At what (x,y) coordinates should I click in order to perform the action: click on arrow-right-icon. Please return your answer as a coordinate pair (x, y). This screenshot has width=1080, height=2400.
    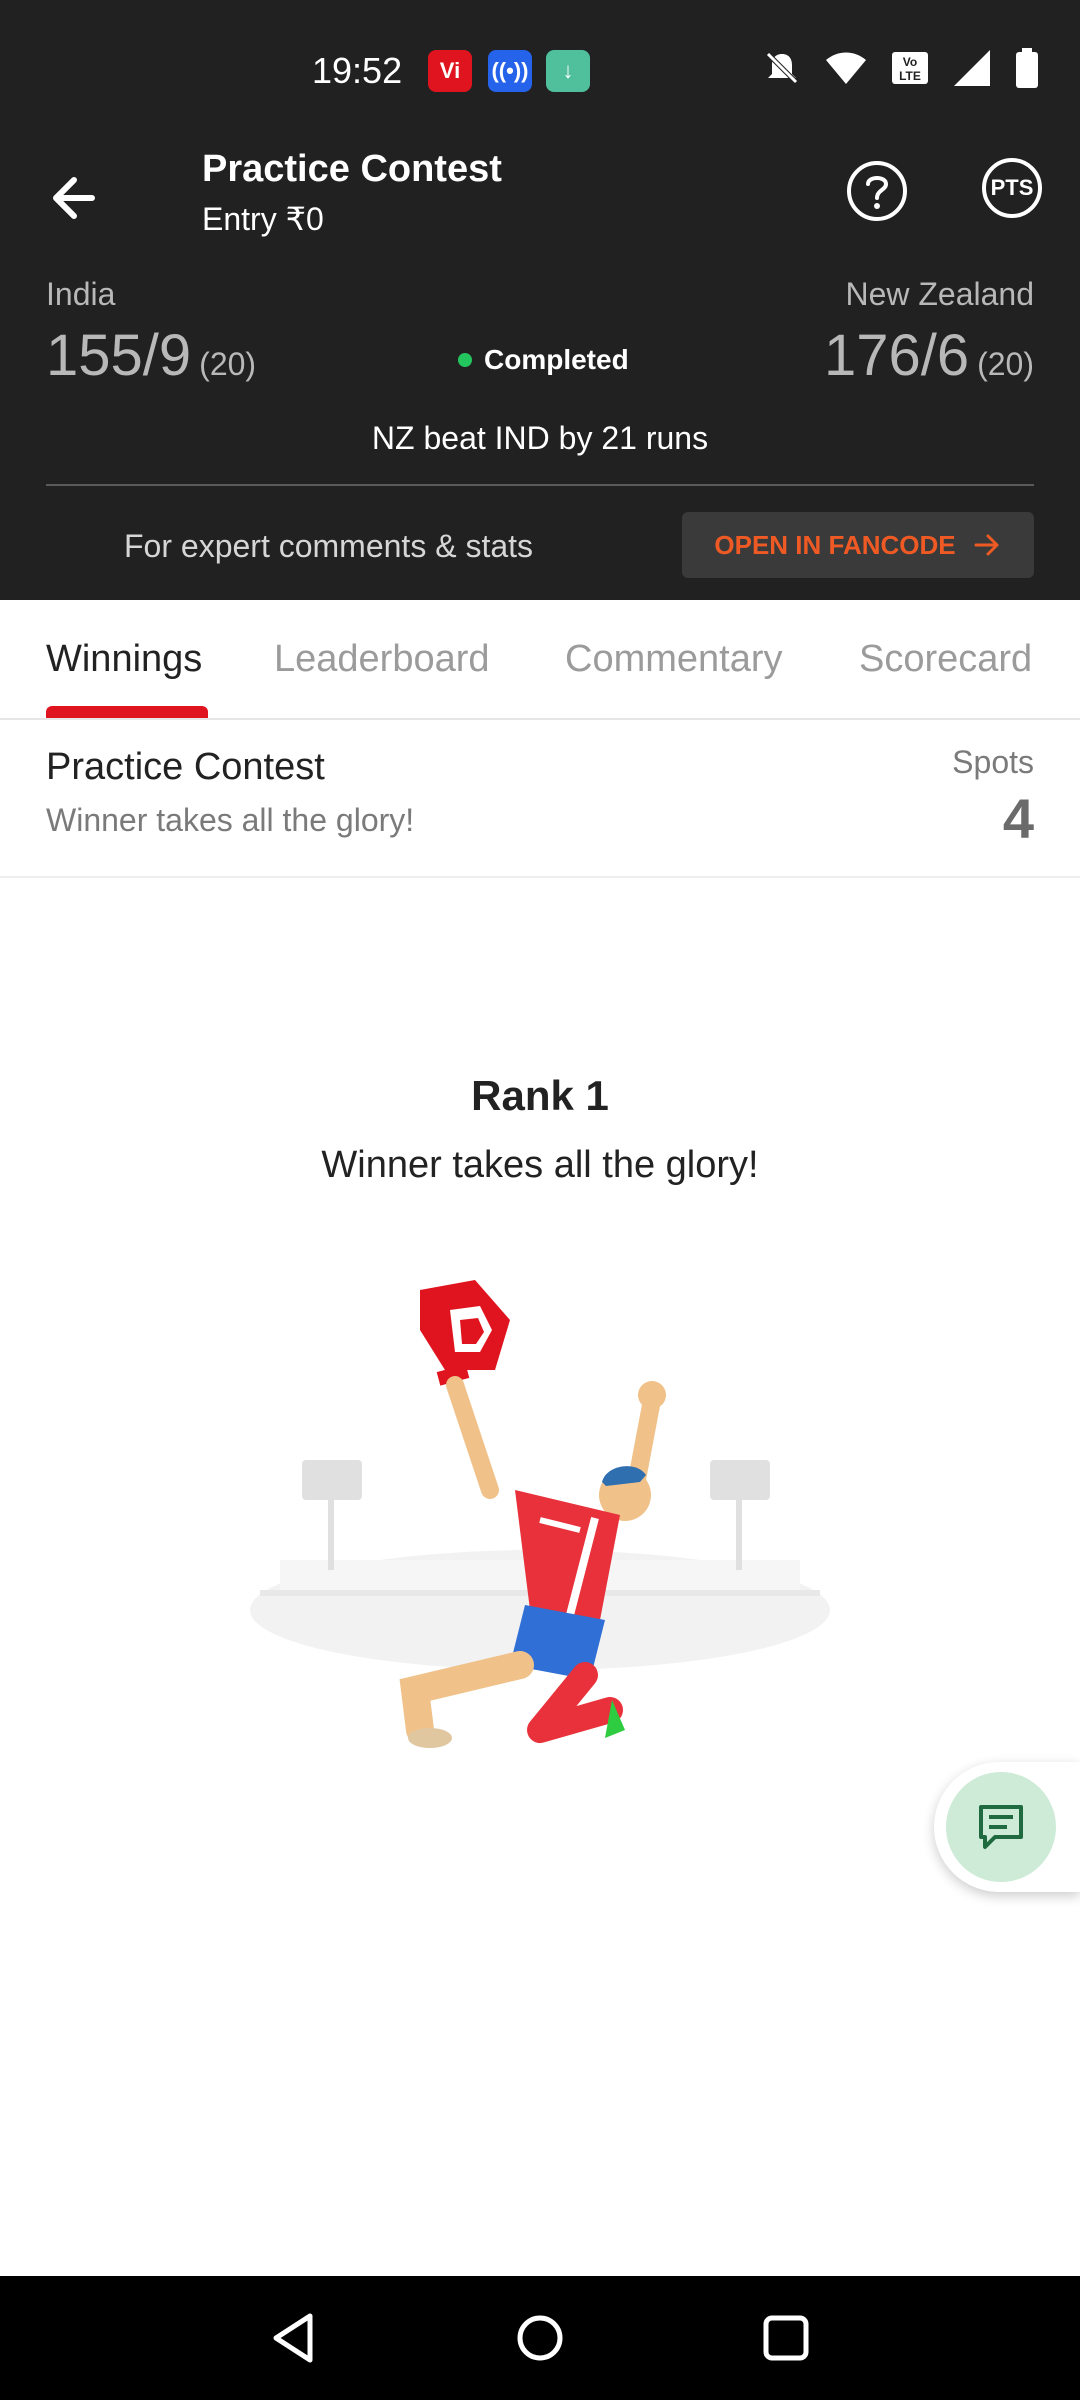
    Looking at the image, I should click on (986, 545).